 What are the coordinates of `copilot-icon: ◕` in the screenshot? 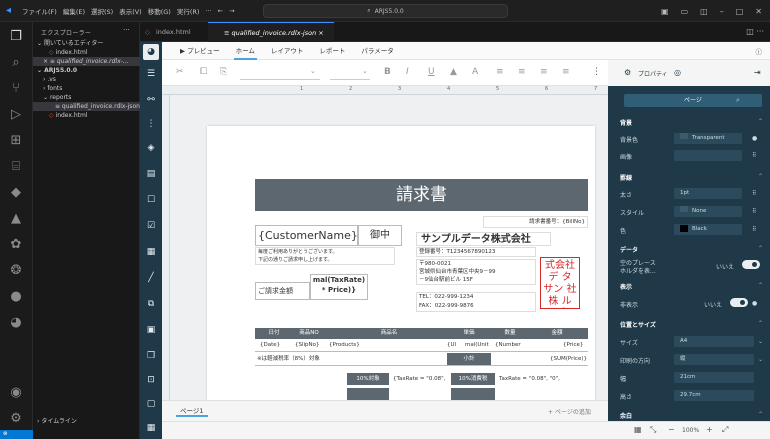 It's located at (16, 323).